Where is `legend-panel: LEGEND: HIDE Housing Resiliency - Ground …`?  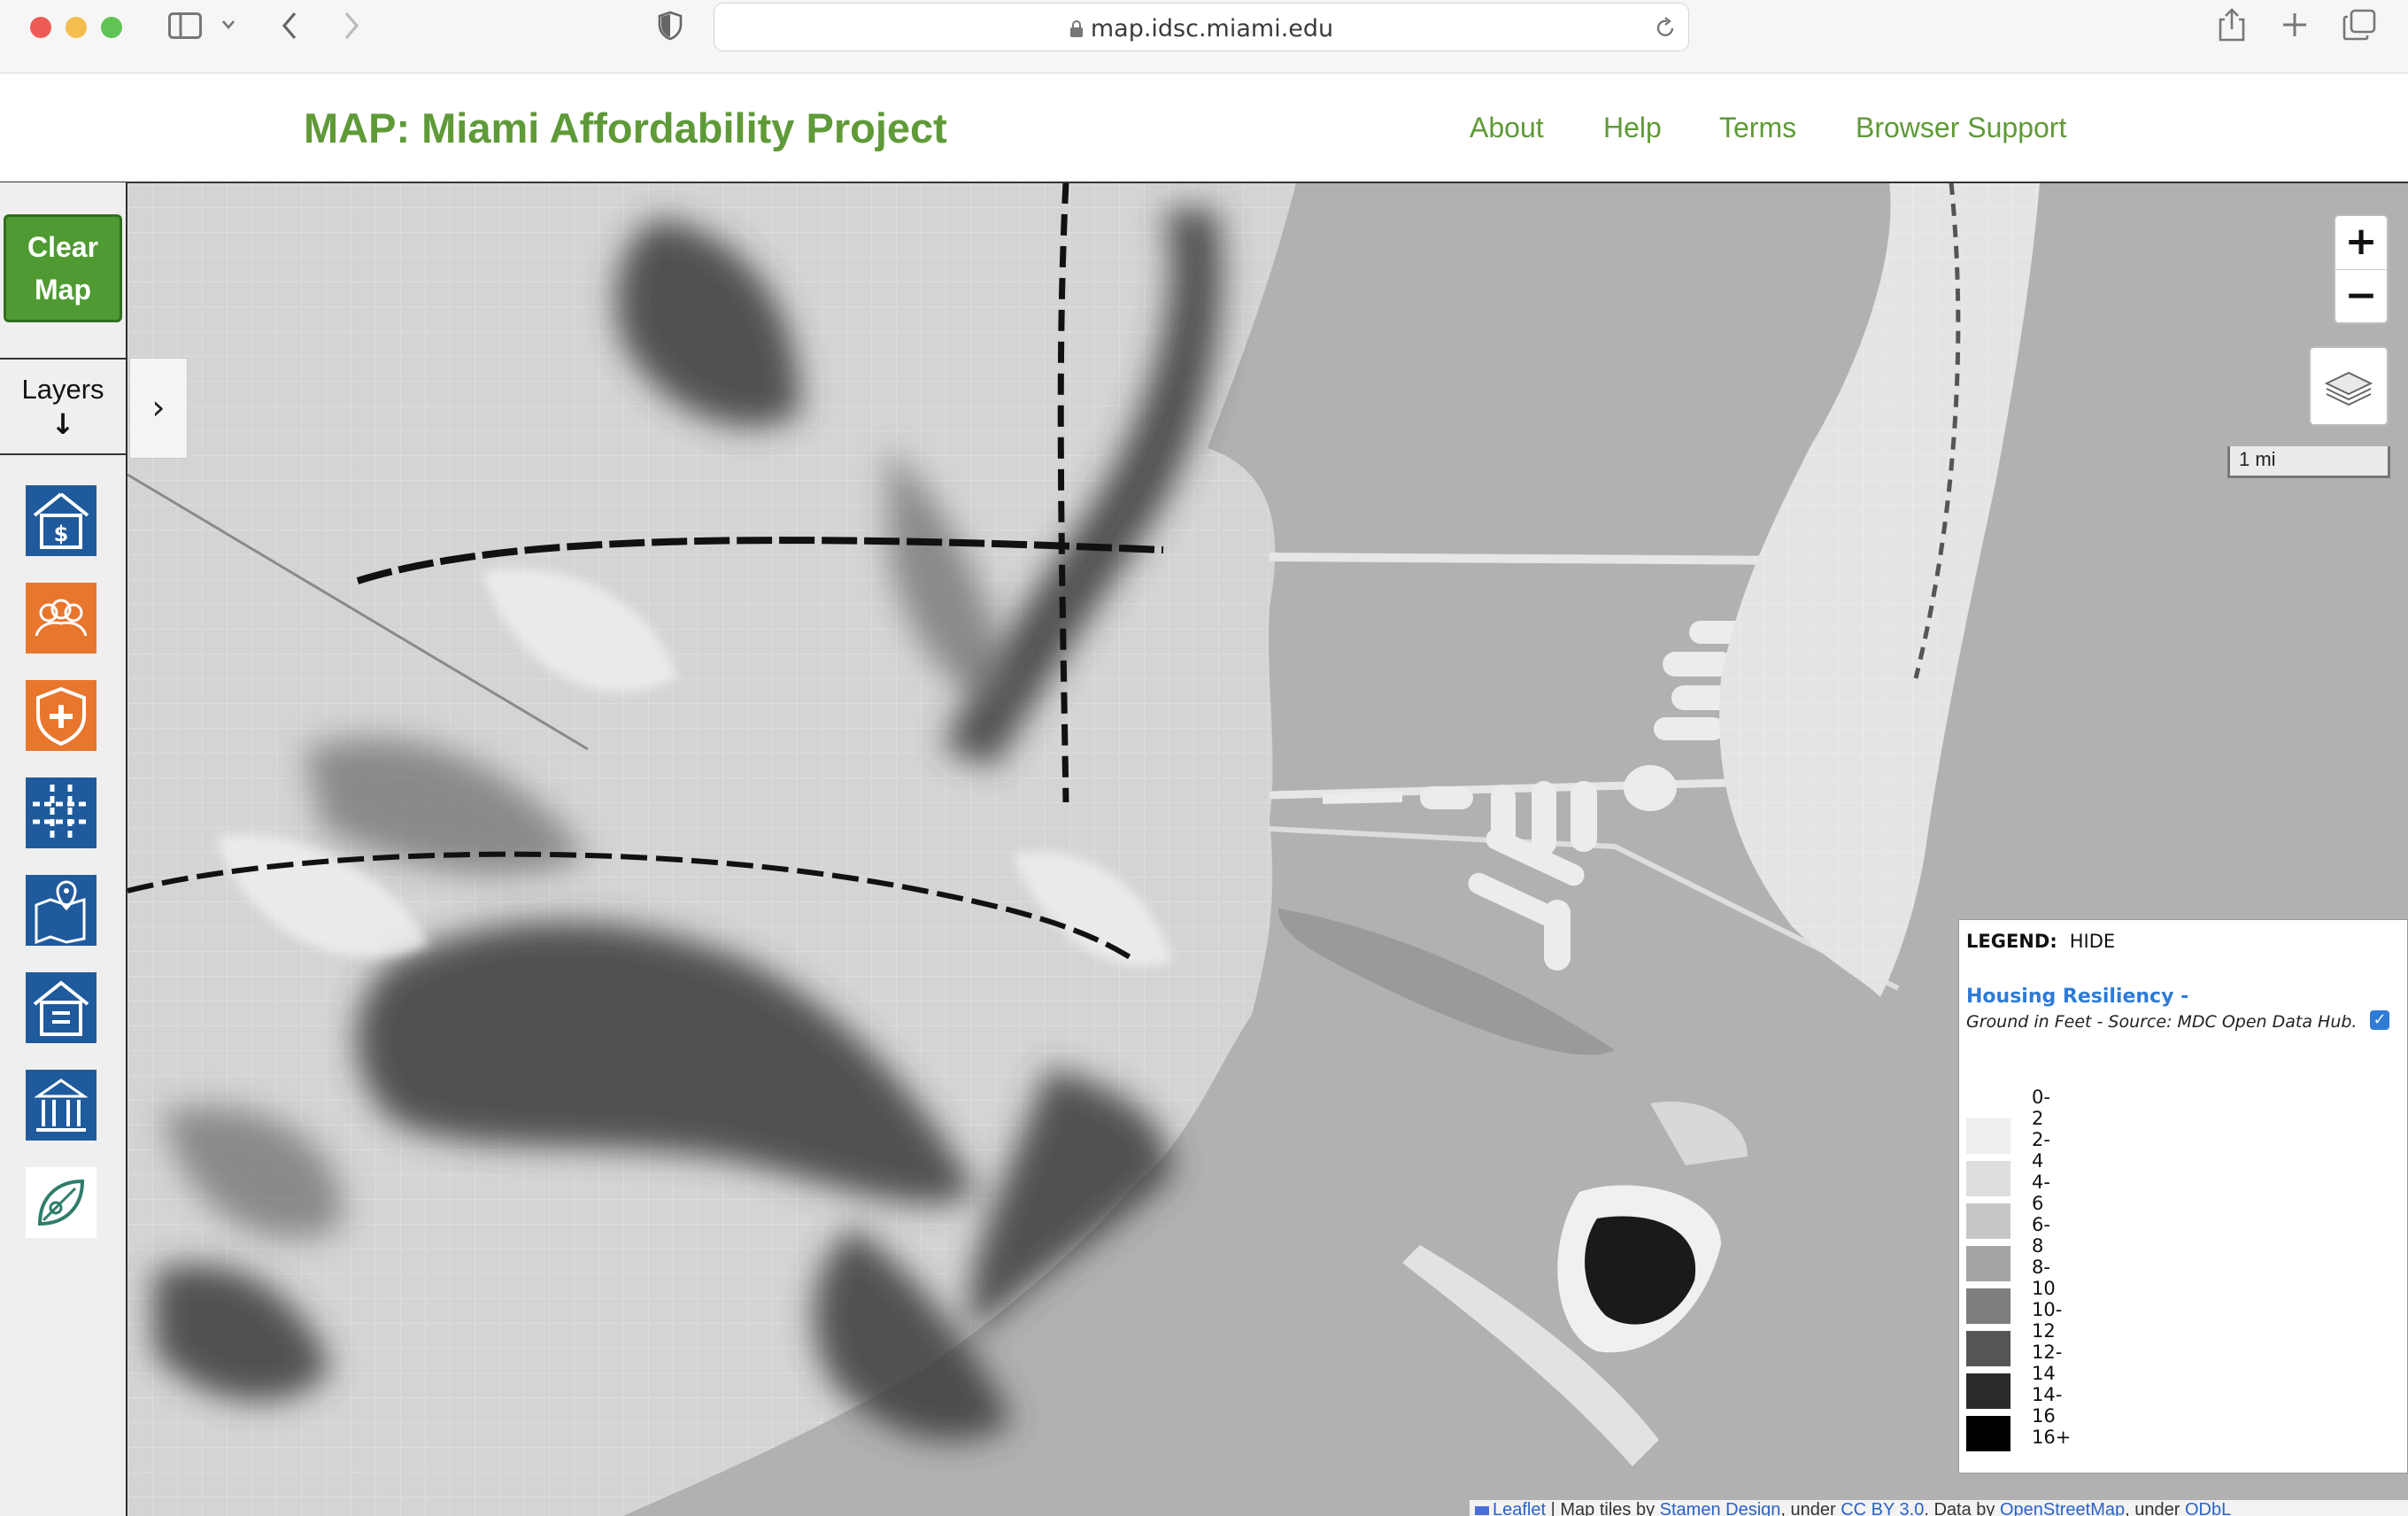
legend-panel: LEGEND: HIDE Housing Resiliency - Ground … is located at coordinates (2183, 1196).